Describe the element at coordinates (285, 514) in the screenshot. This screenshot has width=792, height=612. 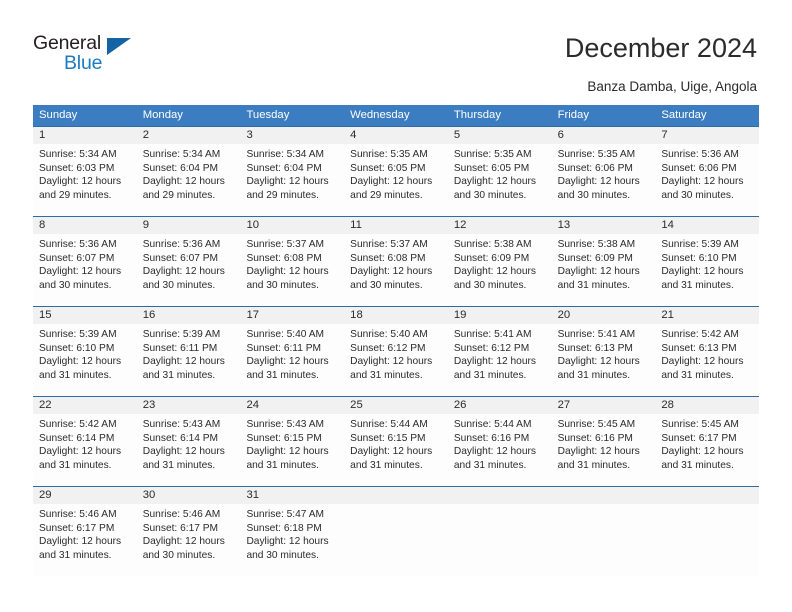
I see `sunrise-text: Sunrise: 5:47 AM` at that location.